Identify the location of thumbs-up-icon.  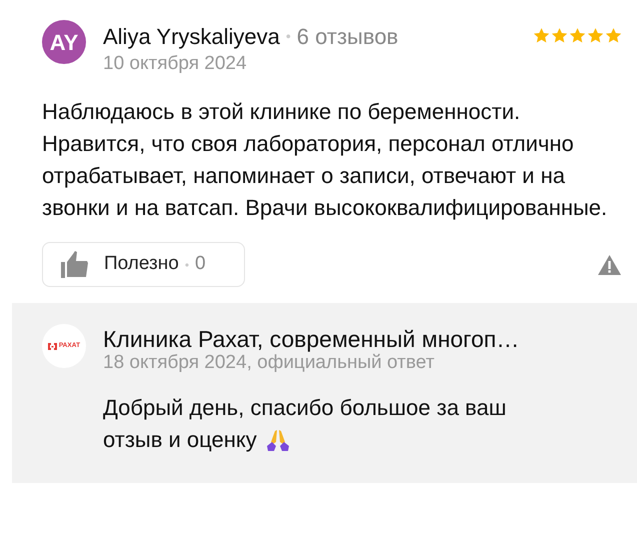
(74, 264).